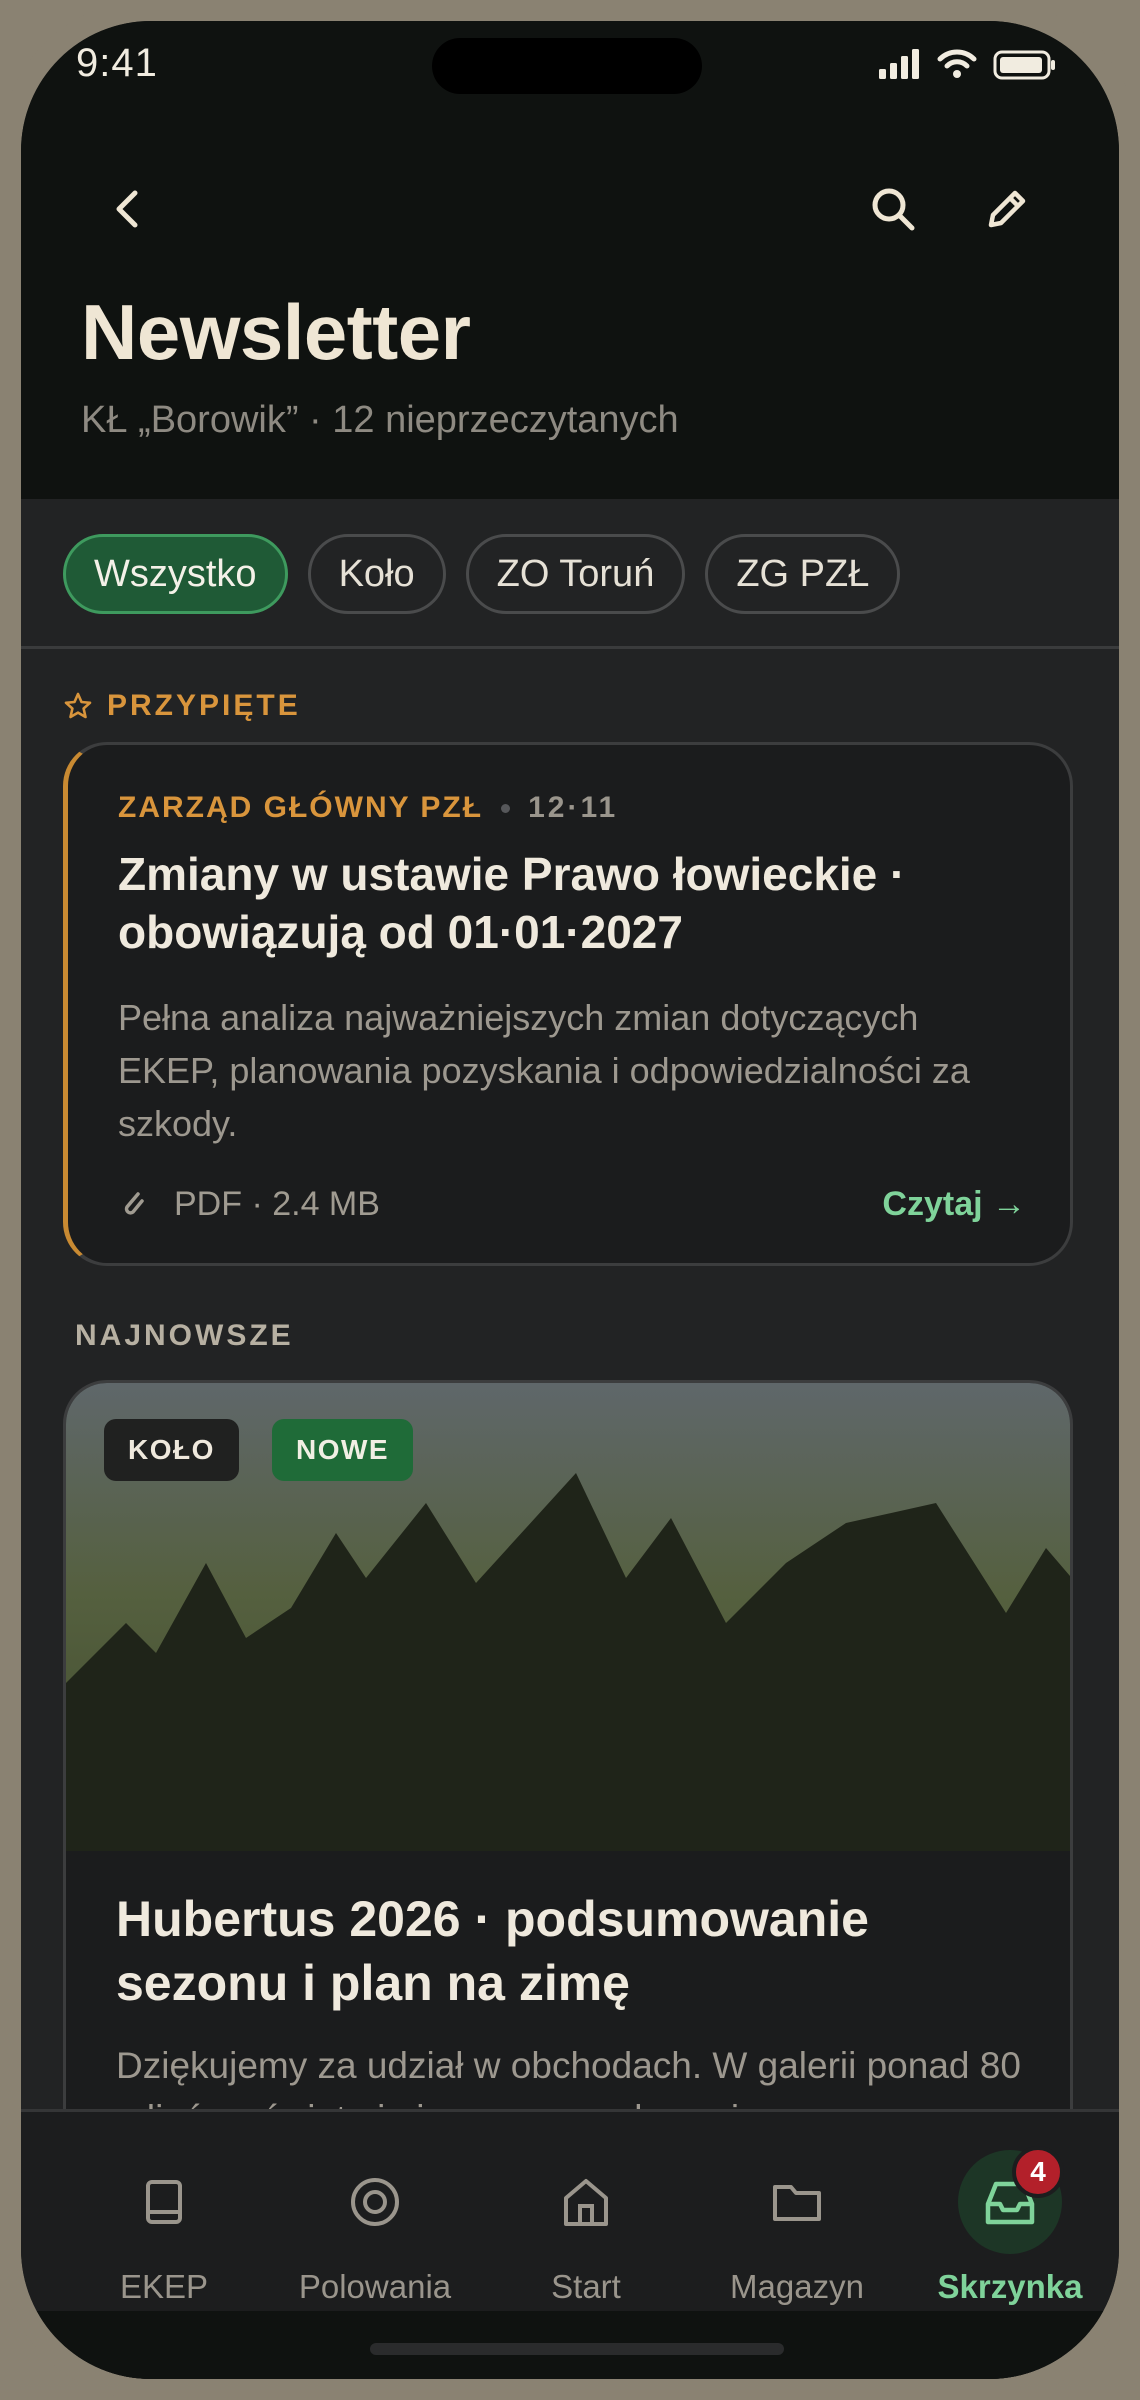 The width and height of the screenshot is (1140, 2400). What do you see at coordinates (204, 705) in the screenshot?
I see `pinned-section-label: PRZYPIĘTE` at bounding box center [204, 705].